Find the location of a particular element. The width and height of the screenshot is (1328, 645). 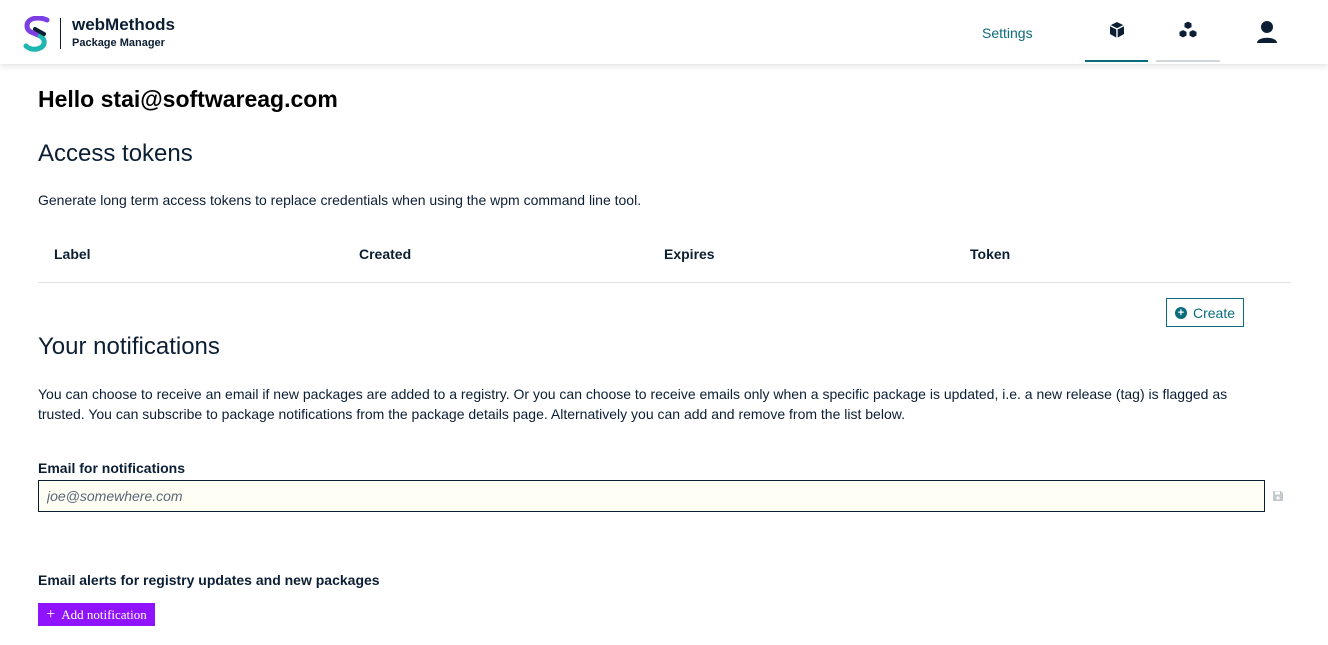

brand-divider is located at coordinates (60, 33).